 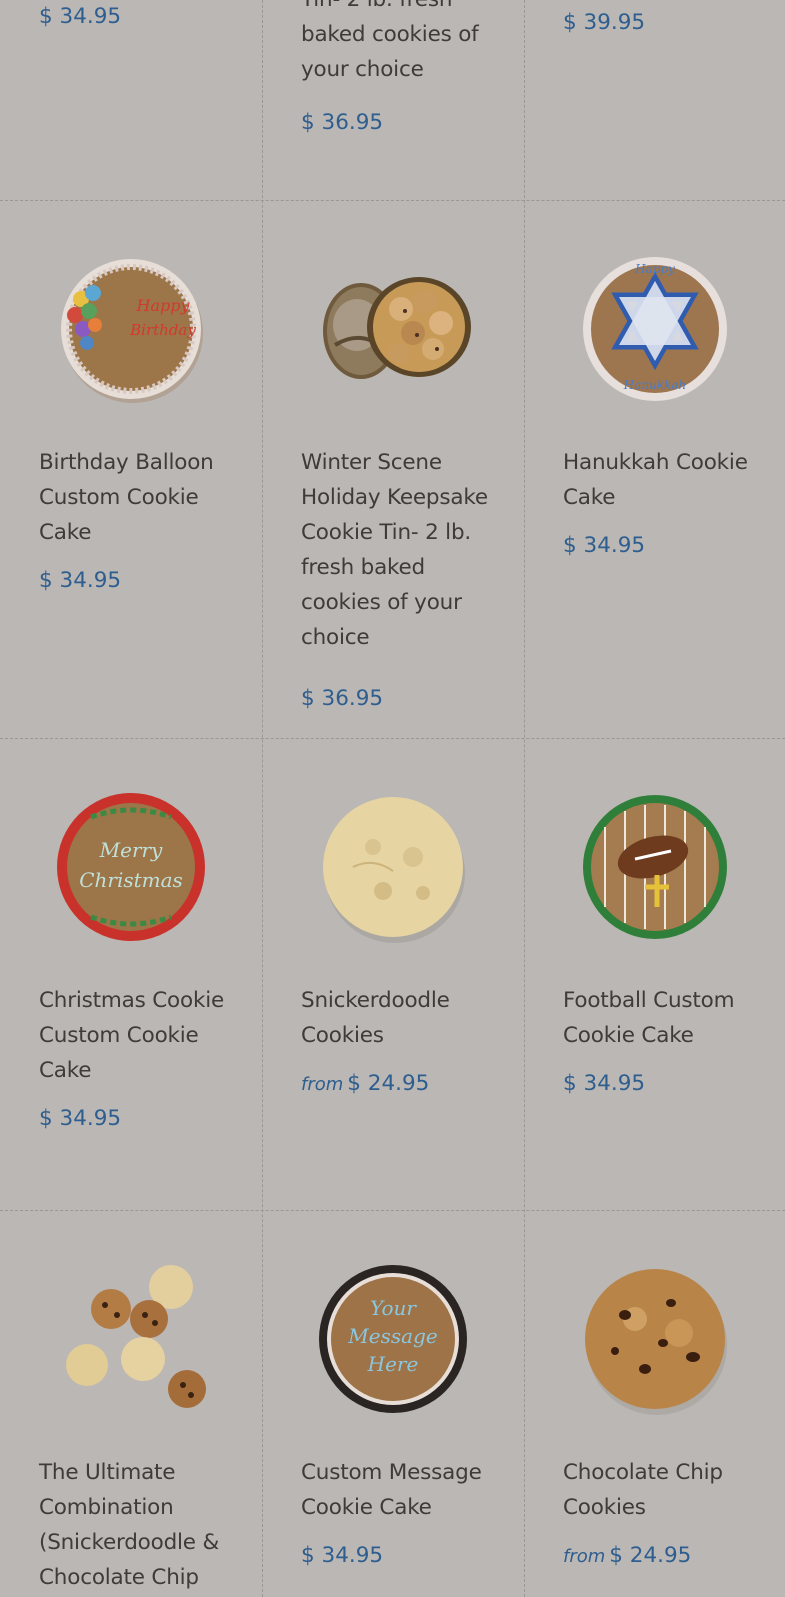 I want to click on birthday-balloon-cookie-cake-image: Happy Birthday, so click(x=131, y=329).